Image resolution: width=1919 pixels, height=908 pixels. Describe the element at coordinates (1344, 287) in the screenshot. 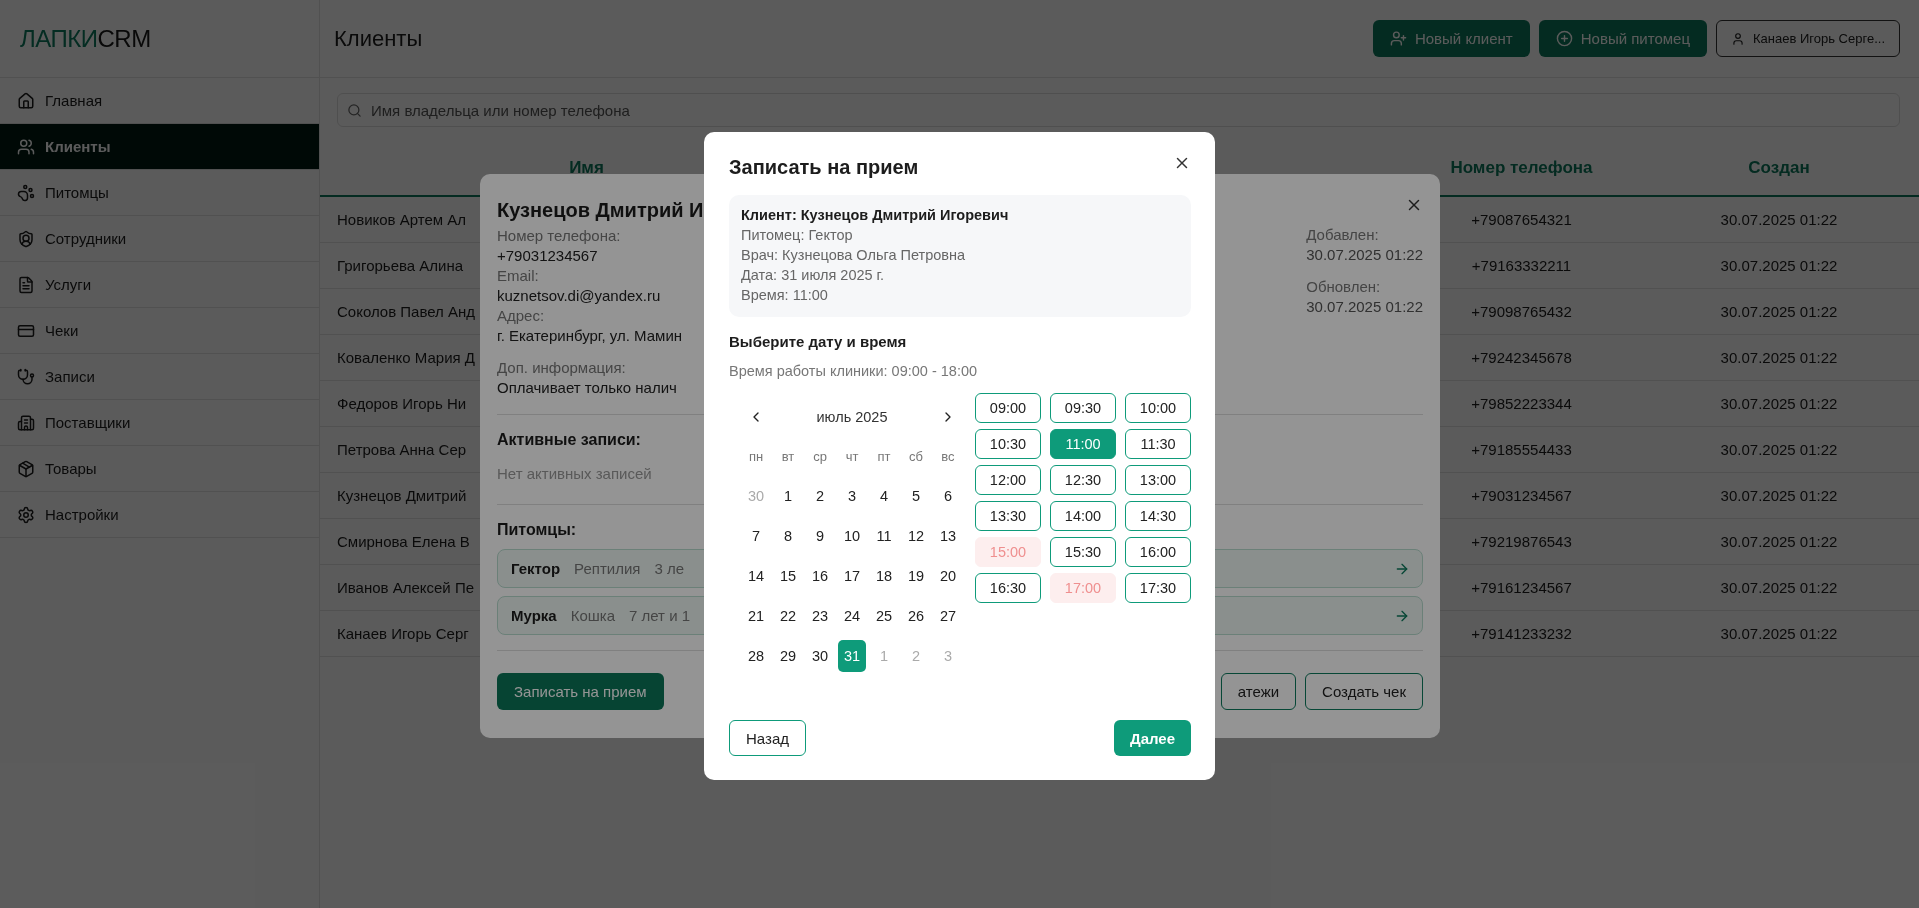

I see `meta-label: Обновлен:` at that location.